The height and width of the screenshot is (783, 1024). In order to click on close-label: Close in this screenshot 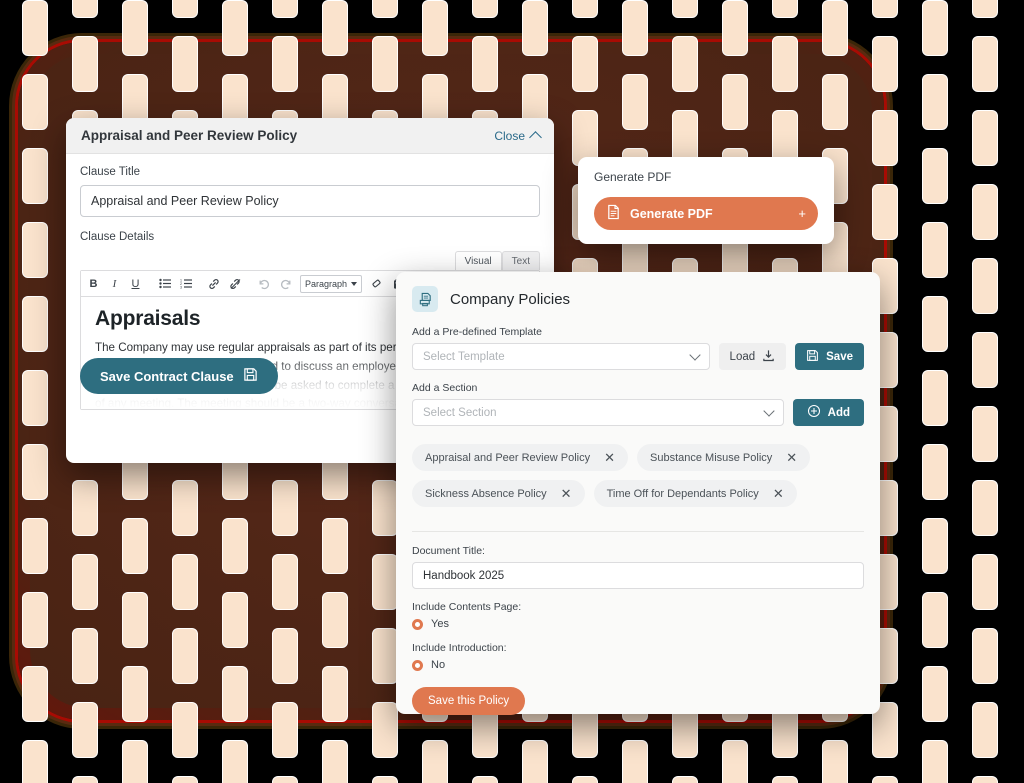, I will do `click(509, 135)`.